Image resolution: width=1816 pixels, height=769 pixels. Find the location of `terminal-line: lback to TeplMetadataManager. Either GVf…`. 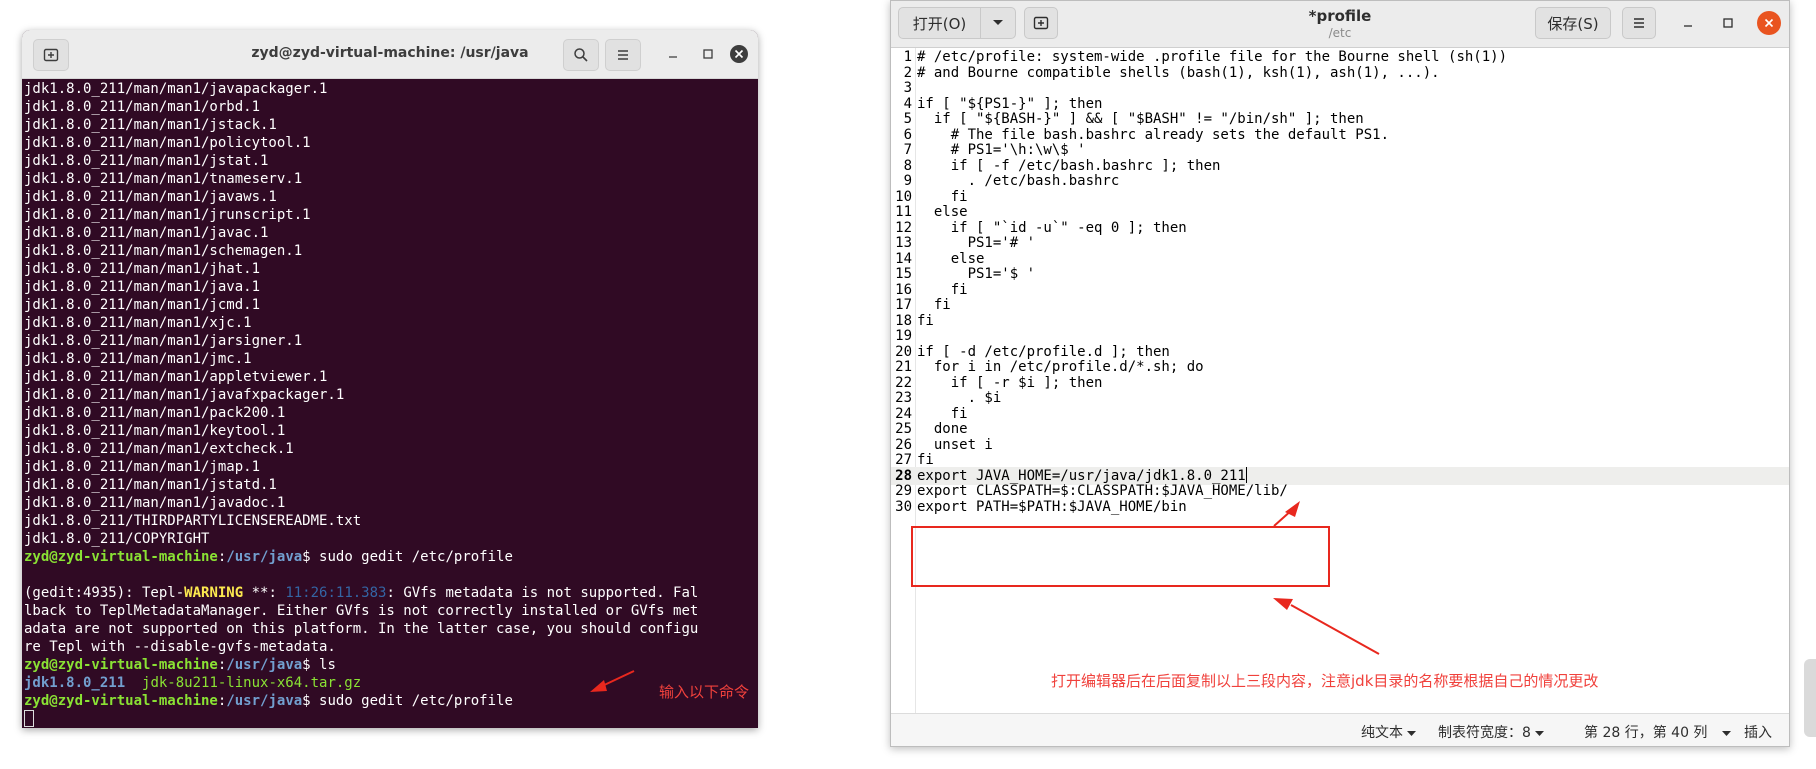

terminal-line: lback to TeplMetadataManager. Either GVf… is located at coordinates (387, 611).